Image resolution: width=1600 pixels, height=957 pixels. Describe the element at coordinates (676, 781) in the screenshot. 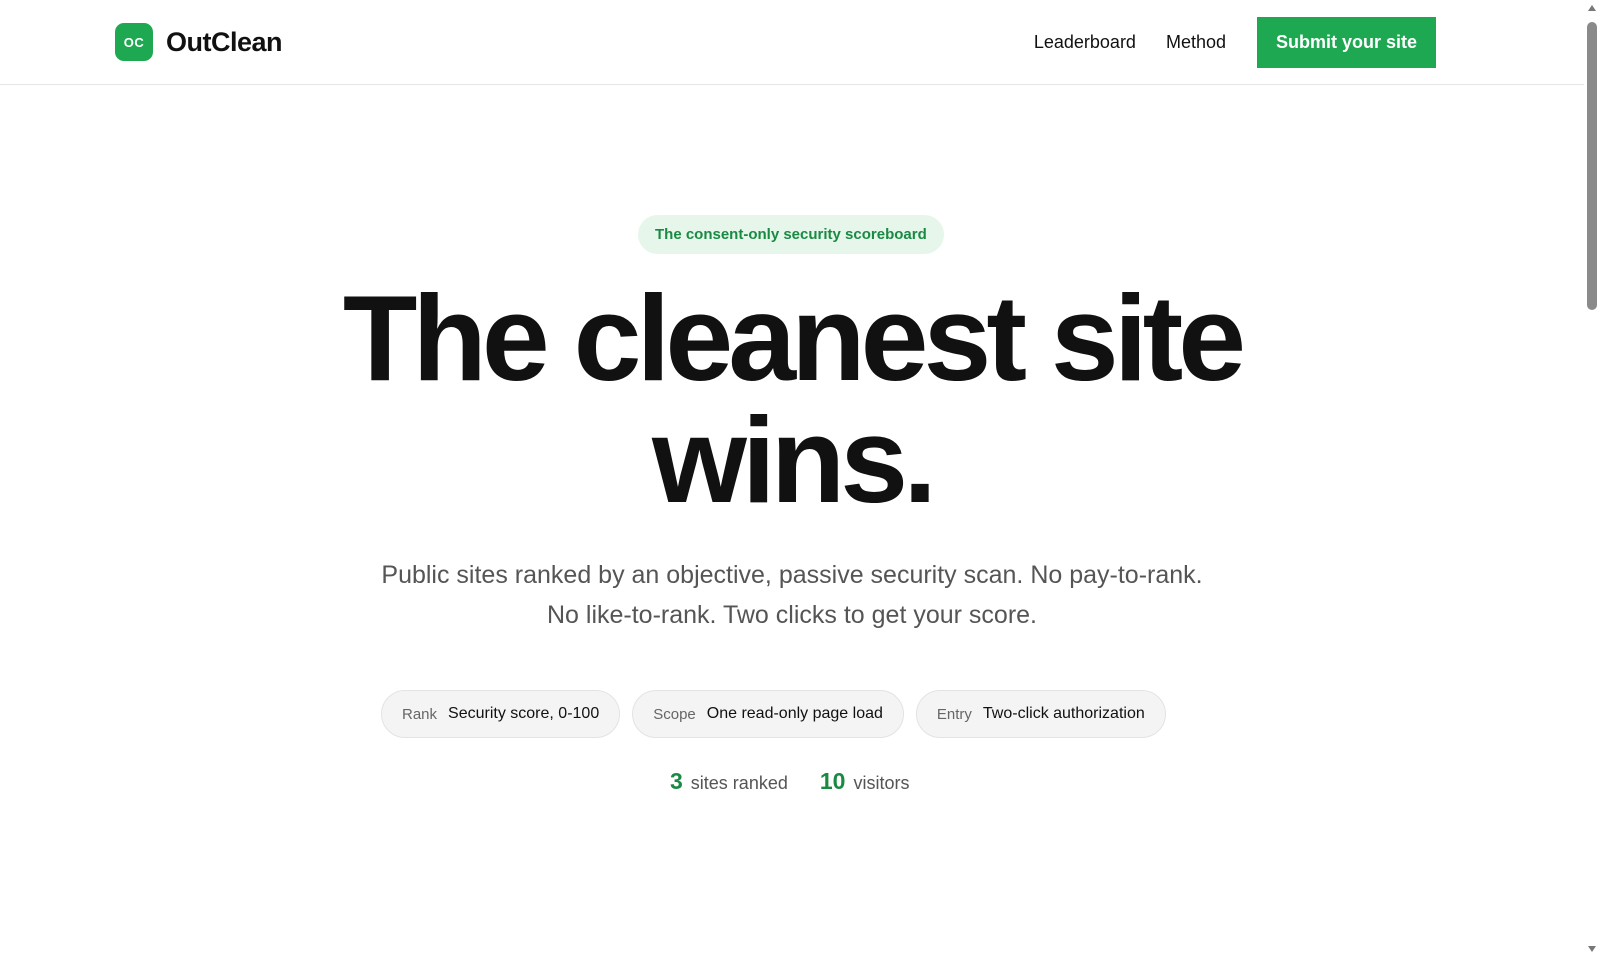

I see `stat-sites-number: 3` at that location.